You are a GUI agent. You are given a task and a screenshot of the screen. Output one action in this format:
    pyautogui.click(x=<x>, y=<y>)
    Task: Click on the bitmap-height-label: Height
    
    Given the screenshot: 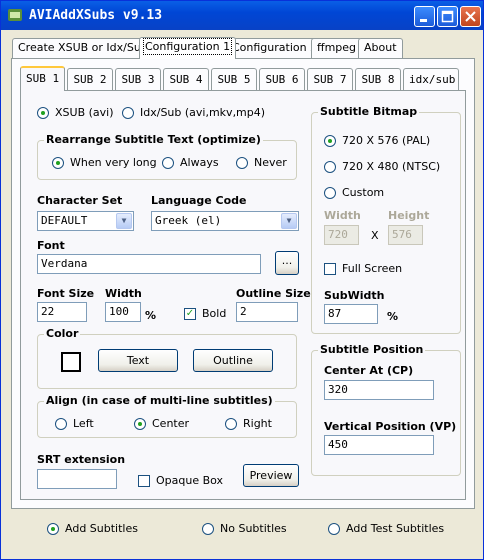 What is the action you would take?
    pyautogui.click(x=409, y=215)
    